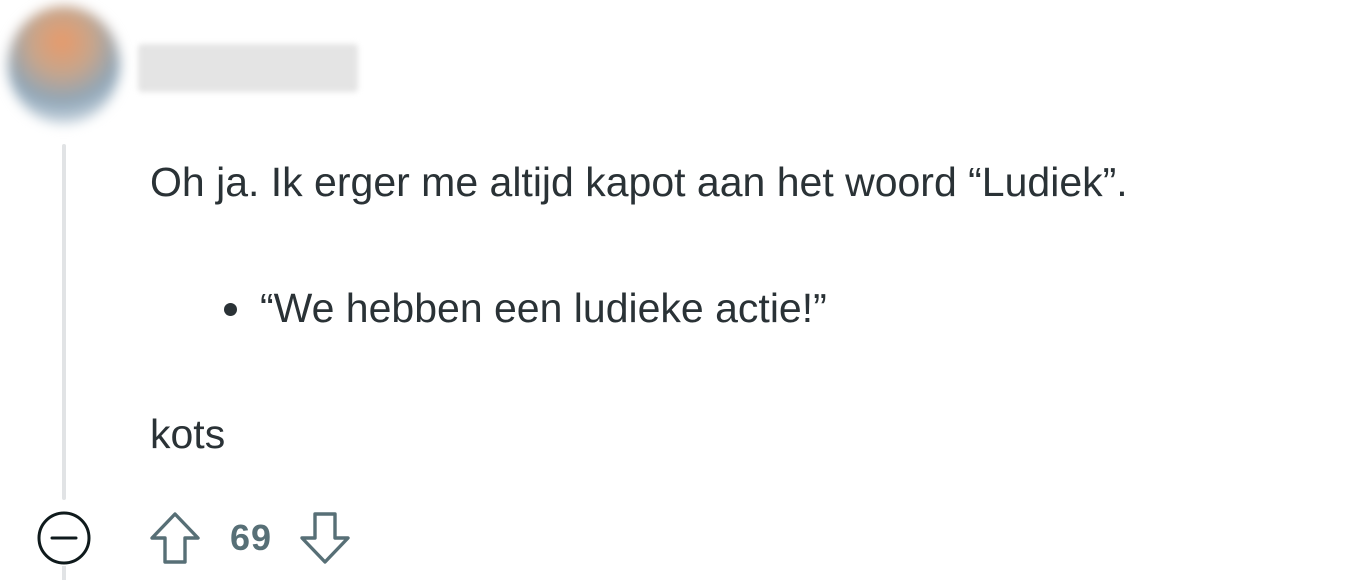  I want to click on upvote-button, so click(175, 538).